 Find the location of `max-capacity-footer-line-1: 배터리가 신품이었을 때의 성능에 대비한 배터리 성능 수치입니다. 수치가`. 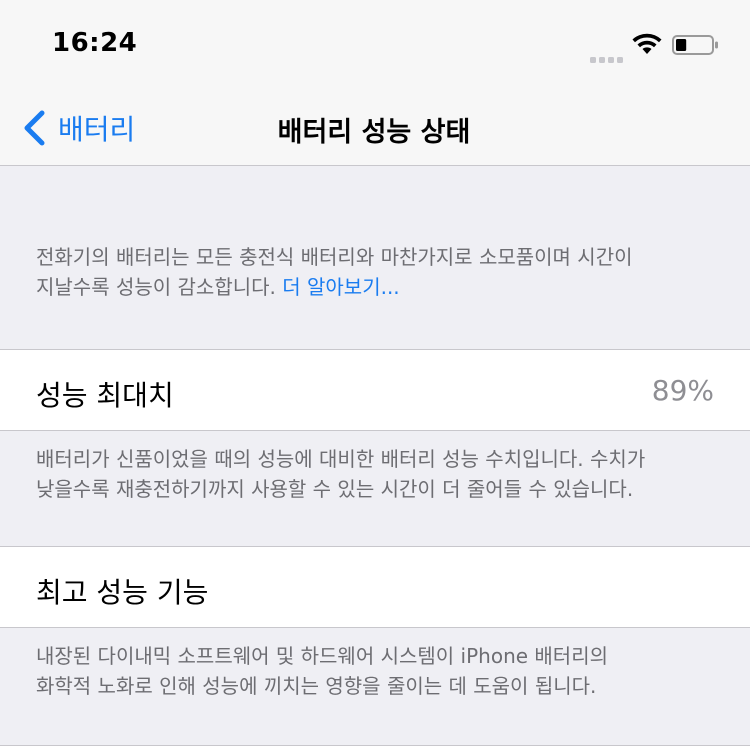

max-capacity-footer-line-1: 배터리가 신품이었을 때의 성능에 대비한 배터리 성능 수치입니다. 수치가 is located at coordinates (341, 459).